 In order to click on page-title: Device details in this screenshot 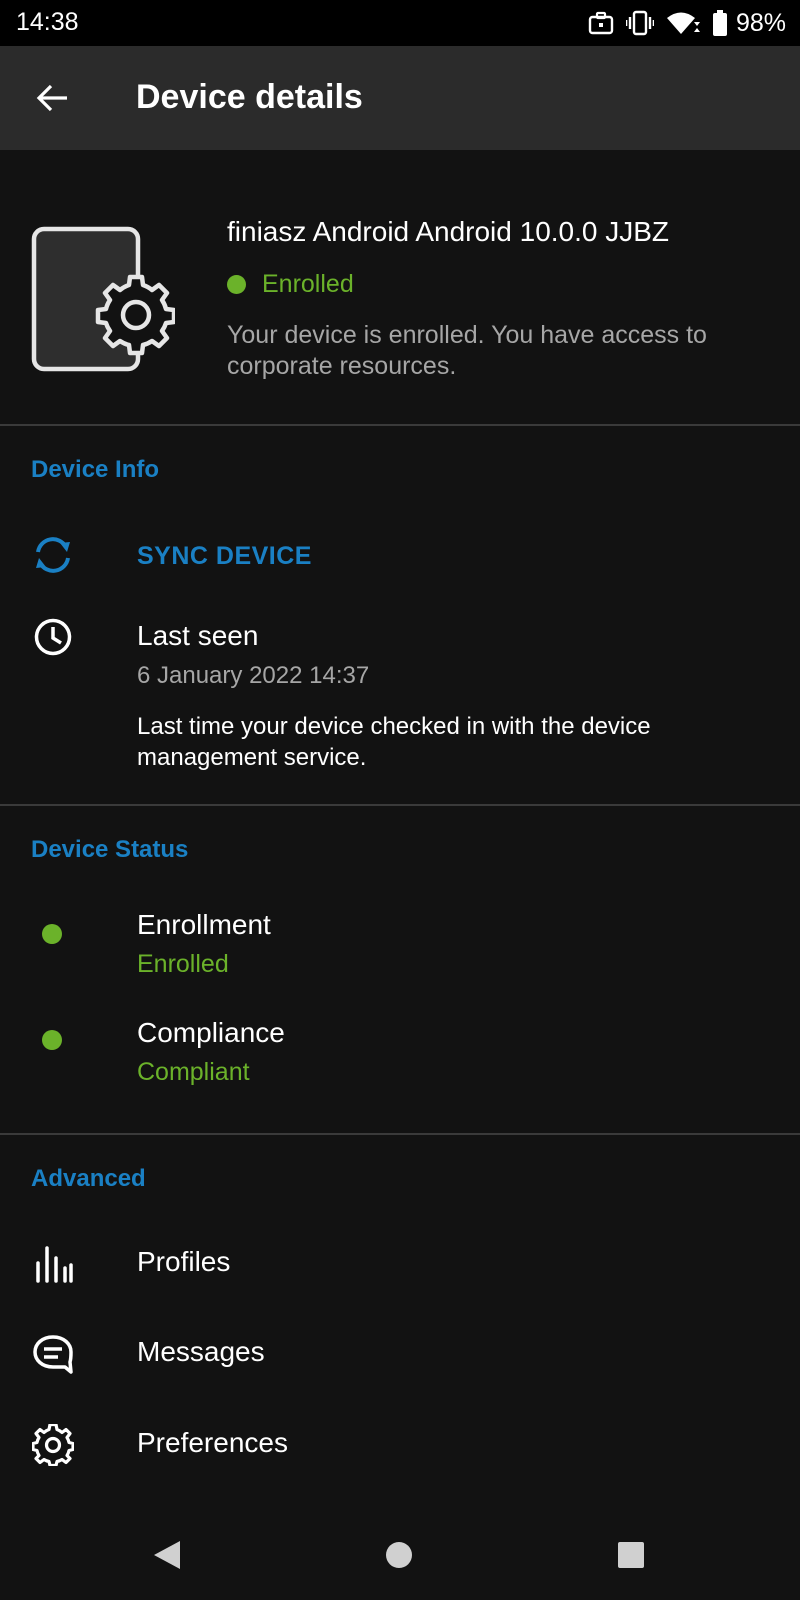, I will do `click(249, 97)`.